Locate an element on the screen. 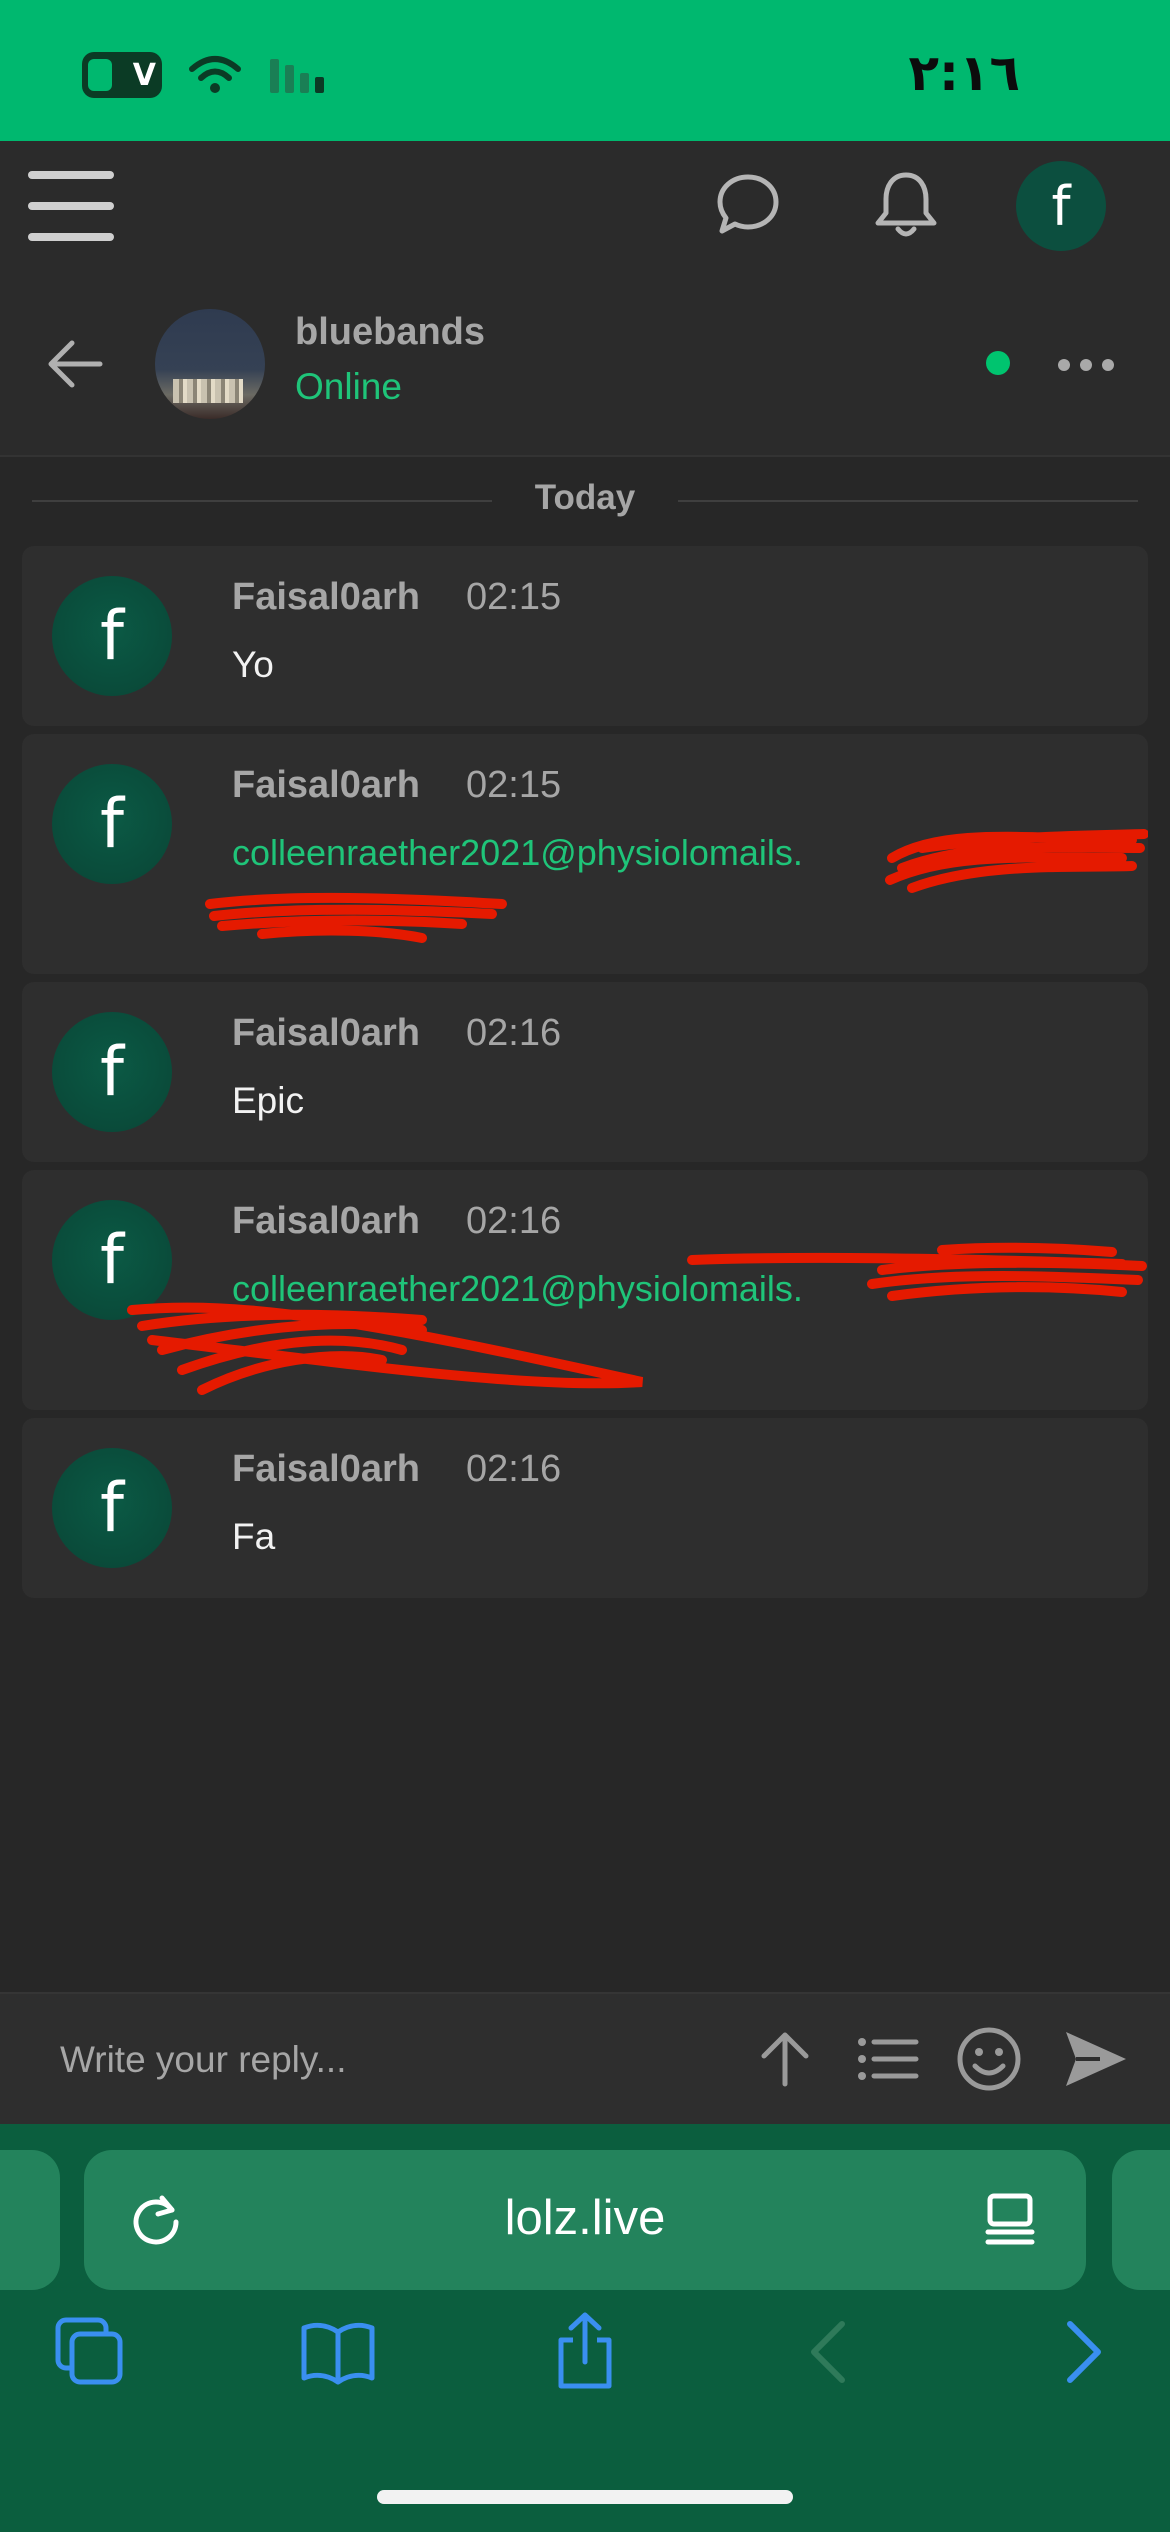 This screenshot has height=2532, width=1170. contact-status: Online is located at coordinates (348, 386).